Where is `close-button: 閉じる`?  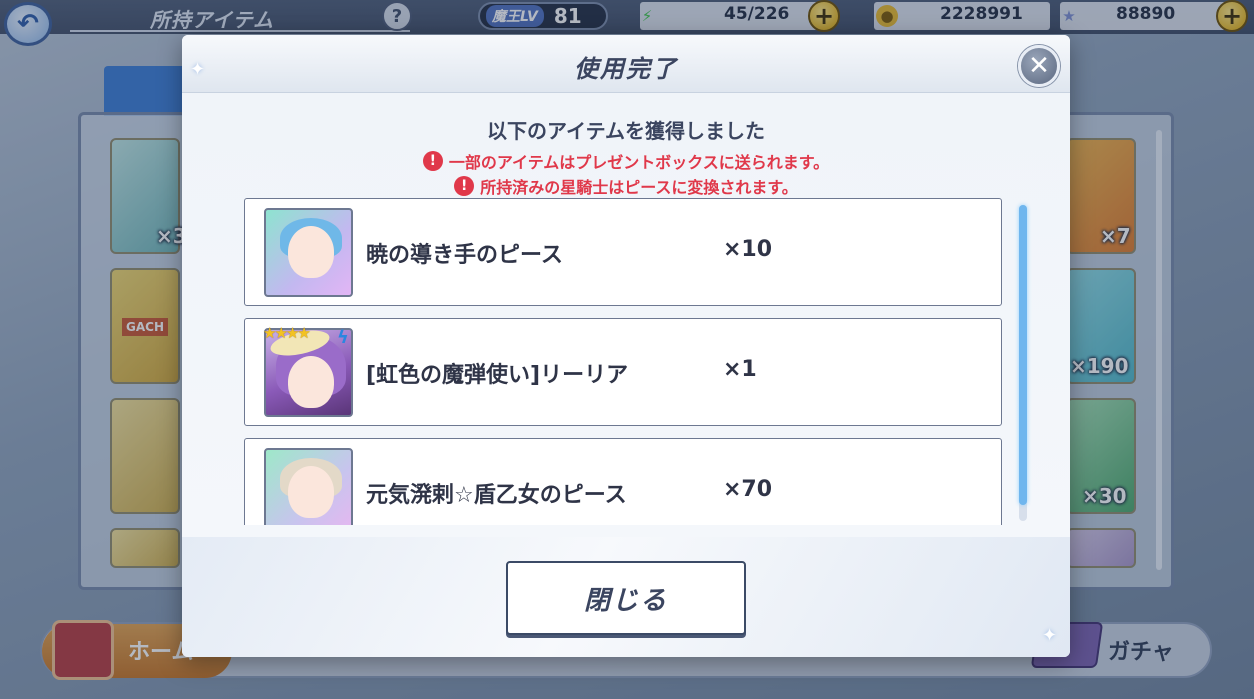 close-button: 閉じる is located at coordinates (626, 598).